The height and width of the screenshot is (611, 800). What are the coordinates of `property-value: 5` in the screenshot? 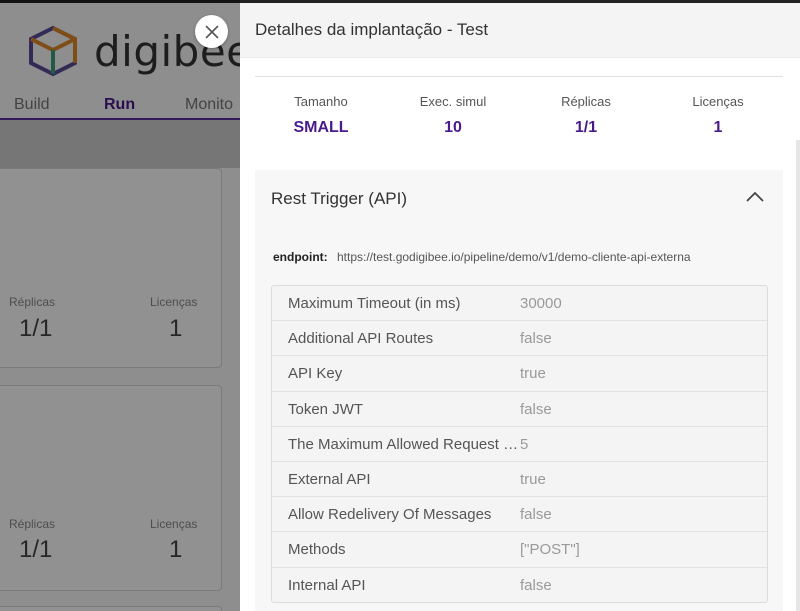 It's located at (524, 444).